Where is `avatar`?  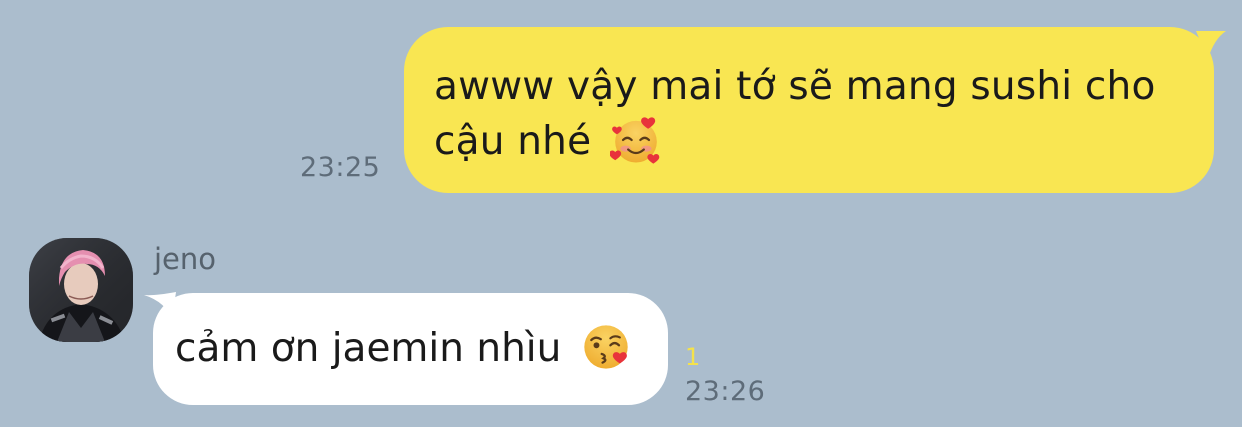 avatar is located at coordinates (81, 290).